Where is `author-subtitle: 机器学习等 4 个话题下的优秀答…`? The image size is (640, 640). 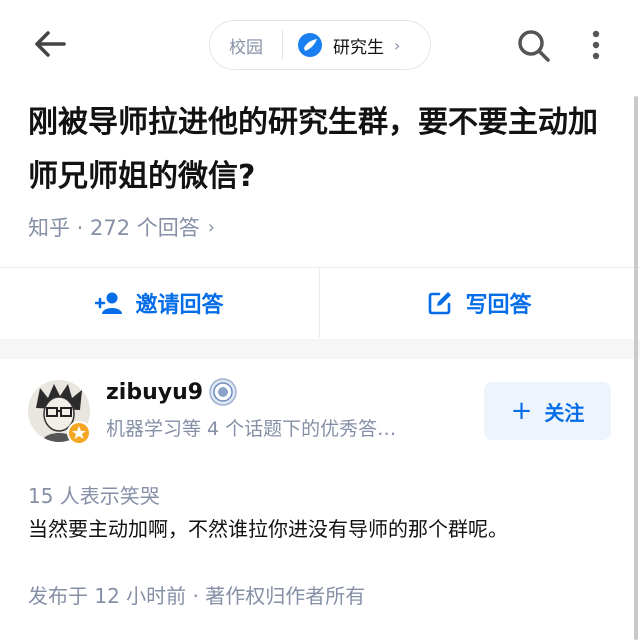
author-subtitle: 机器学习等 4 个话题下的优秀答… is located at coordinates (251, 429).